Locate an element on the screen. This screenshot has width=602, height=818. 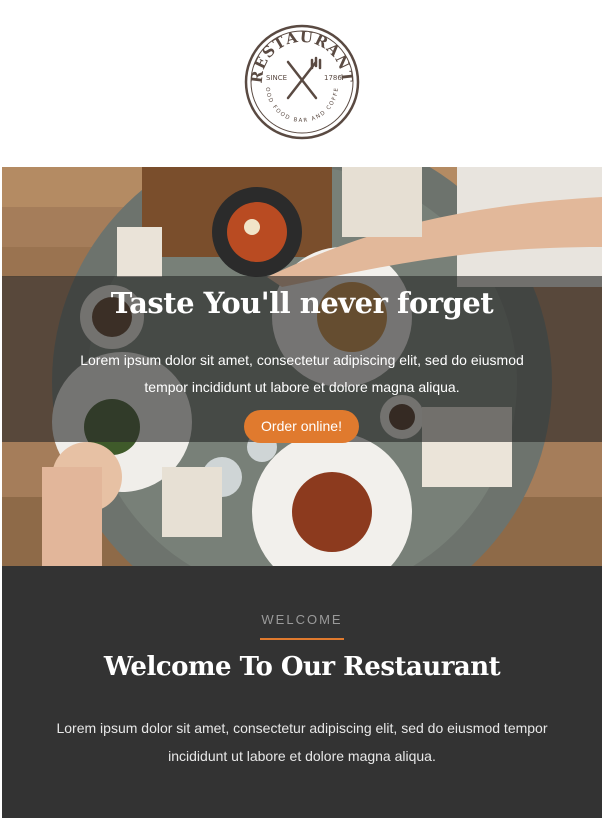
welcome-title: Welcome To Our Restaurant is located at coordinates (302, 667).